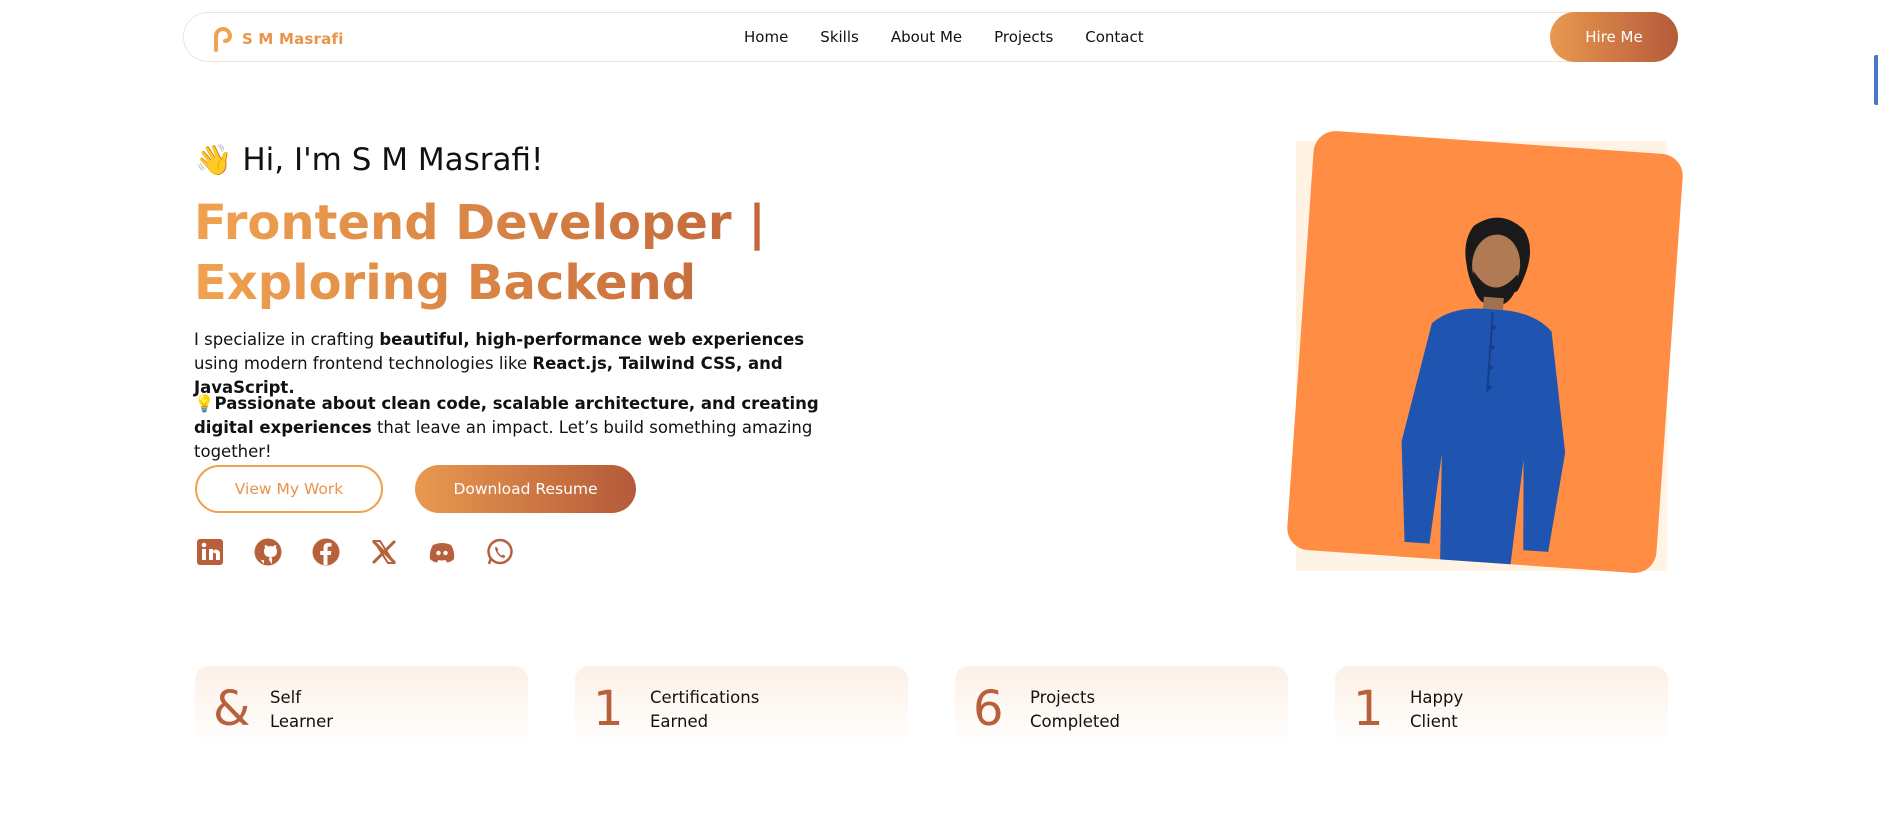  Describe the element at coordinates (988, 709) in the screenshot. I see `stat-value: 6` at that location.